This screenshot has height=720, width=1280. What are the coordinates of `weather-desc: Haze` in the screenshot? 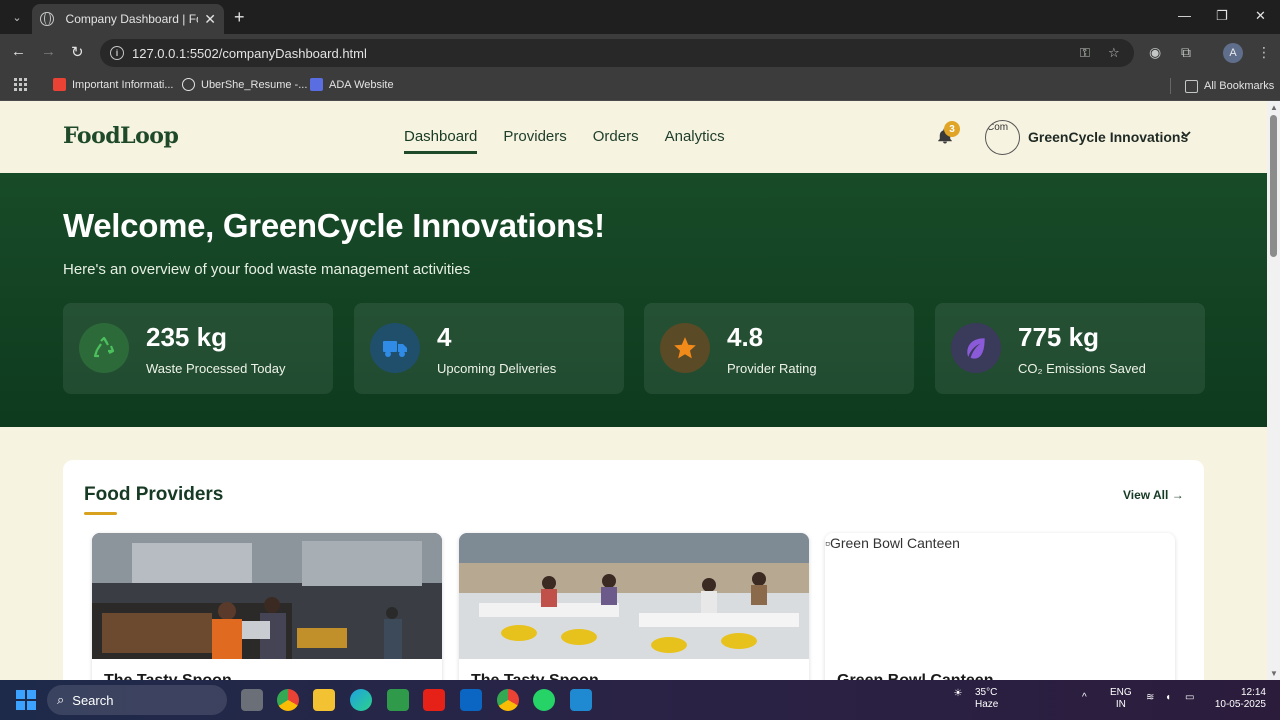 It's located at (987, 704).